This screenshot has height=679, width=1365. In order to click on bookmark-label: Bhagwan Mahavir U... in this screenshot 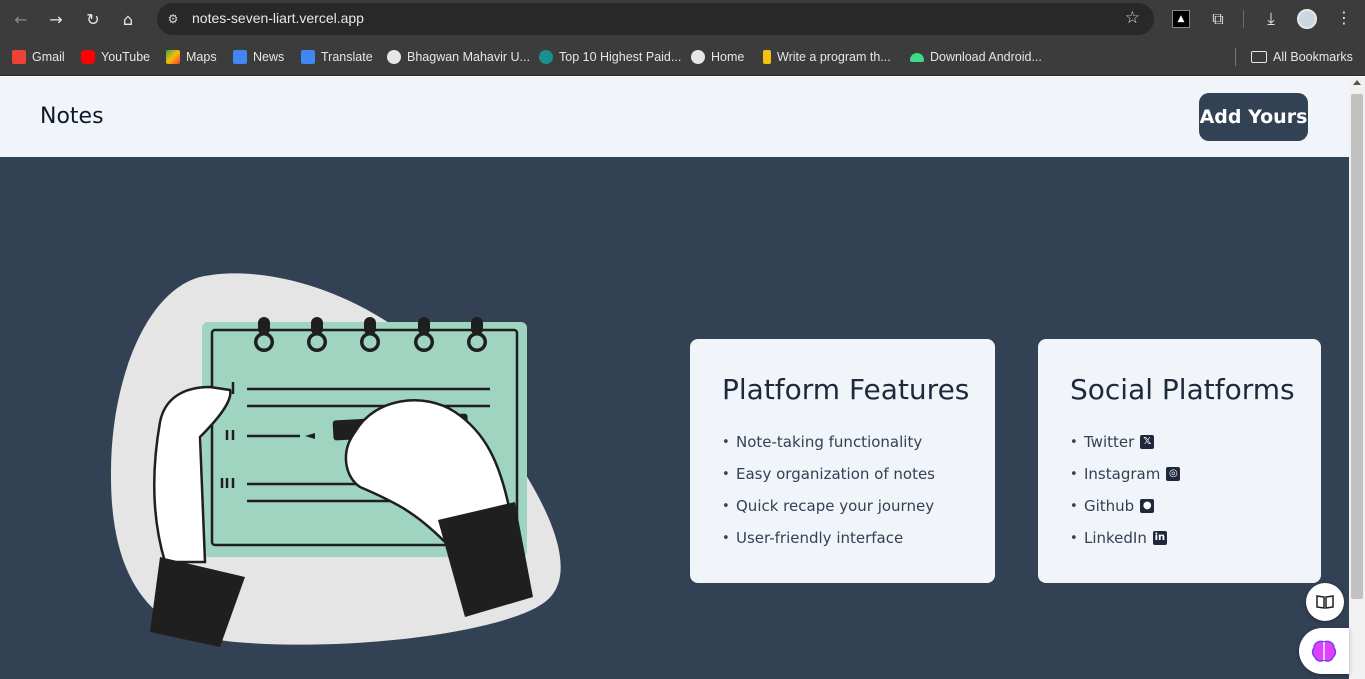, I will do `click(468, 57)`.